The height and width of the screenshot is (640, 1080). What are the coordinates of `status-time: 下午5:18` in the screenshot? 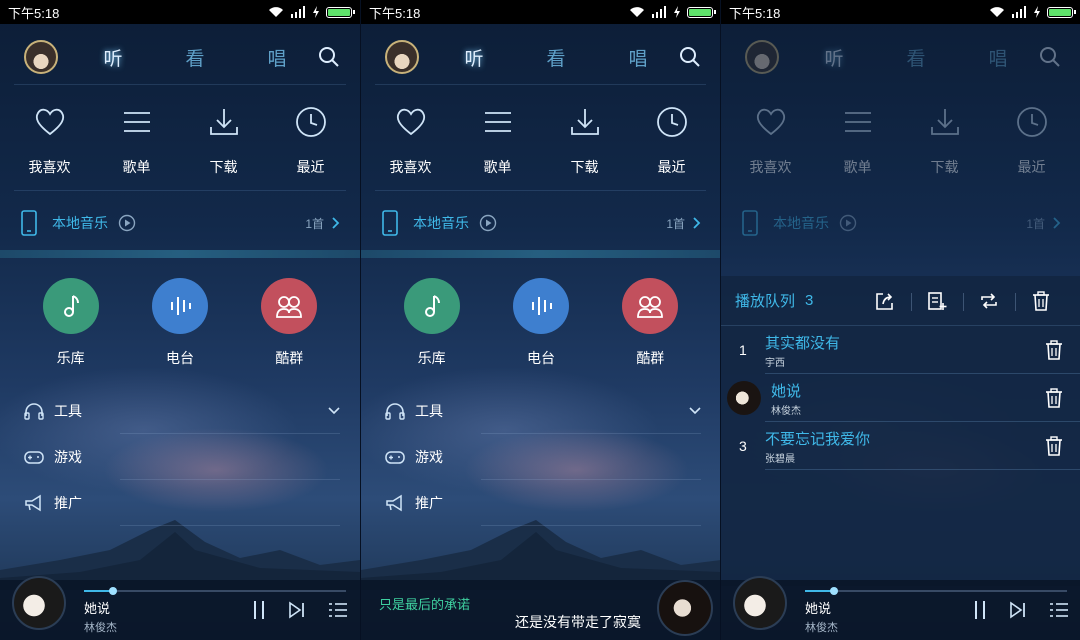 It's located at (34, 13).